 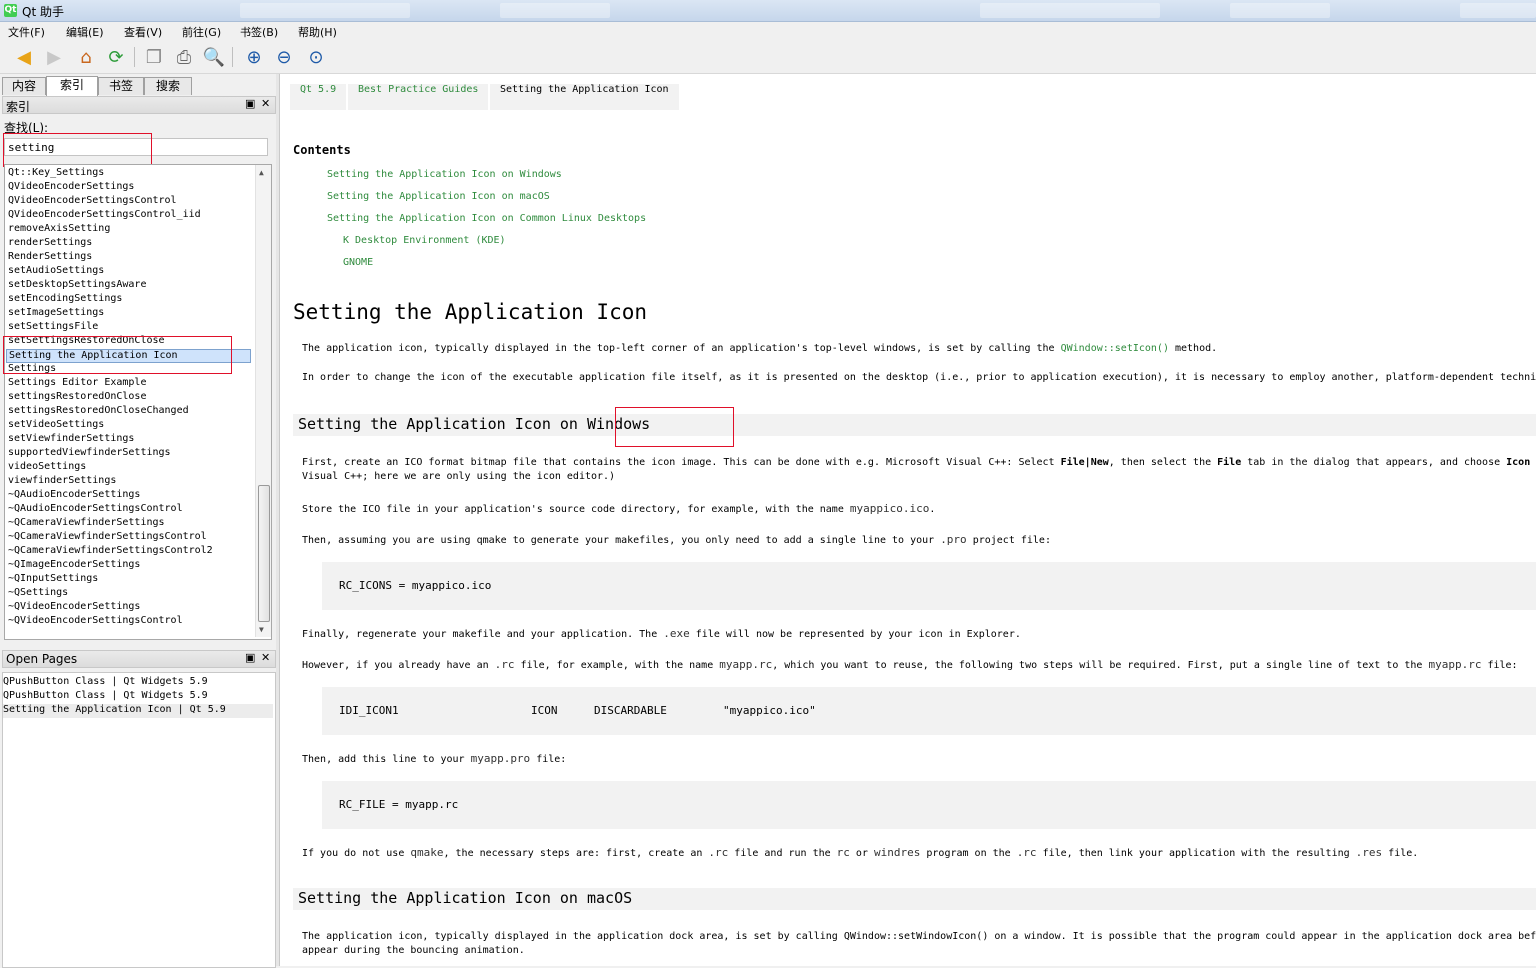 What do you see at coordinates (438, 196) in the screenshot?
I see `toc-link: Setting the Application Icon on macOS` at bounding box center [438, 196].